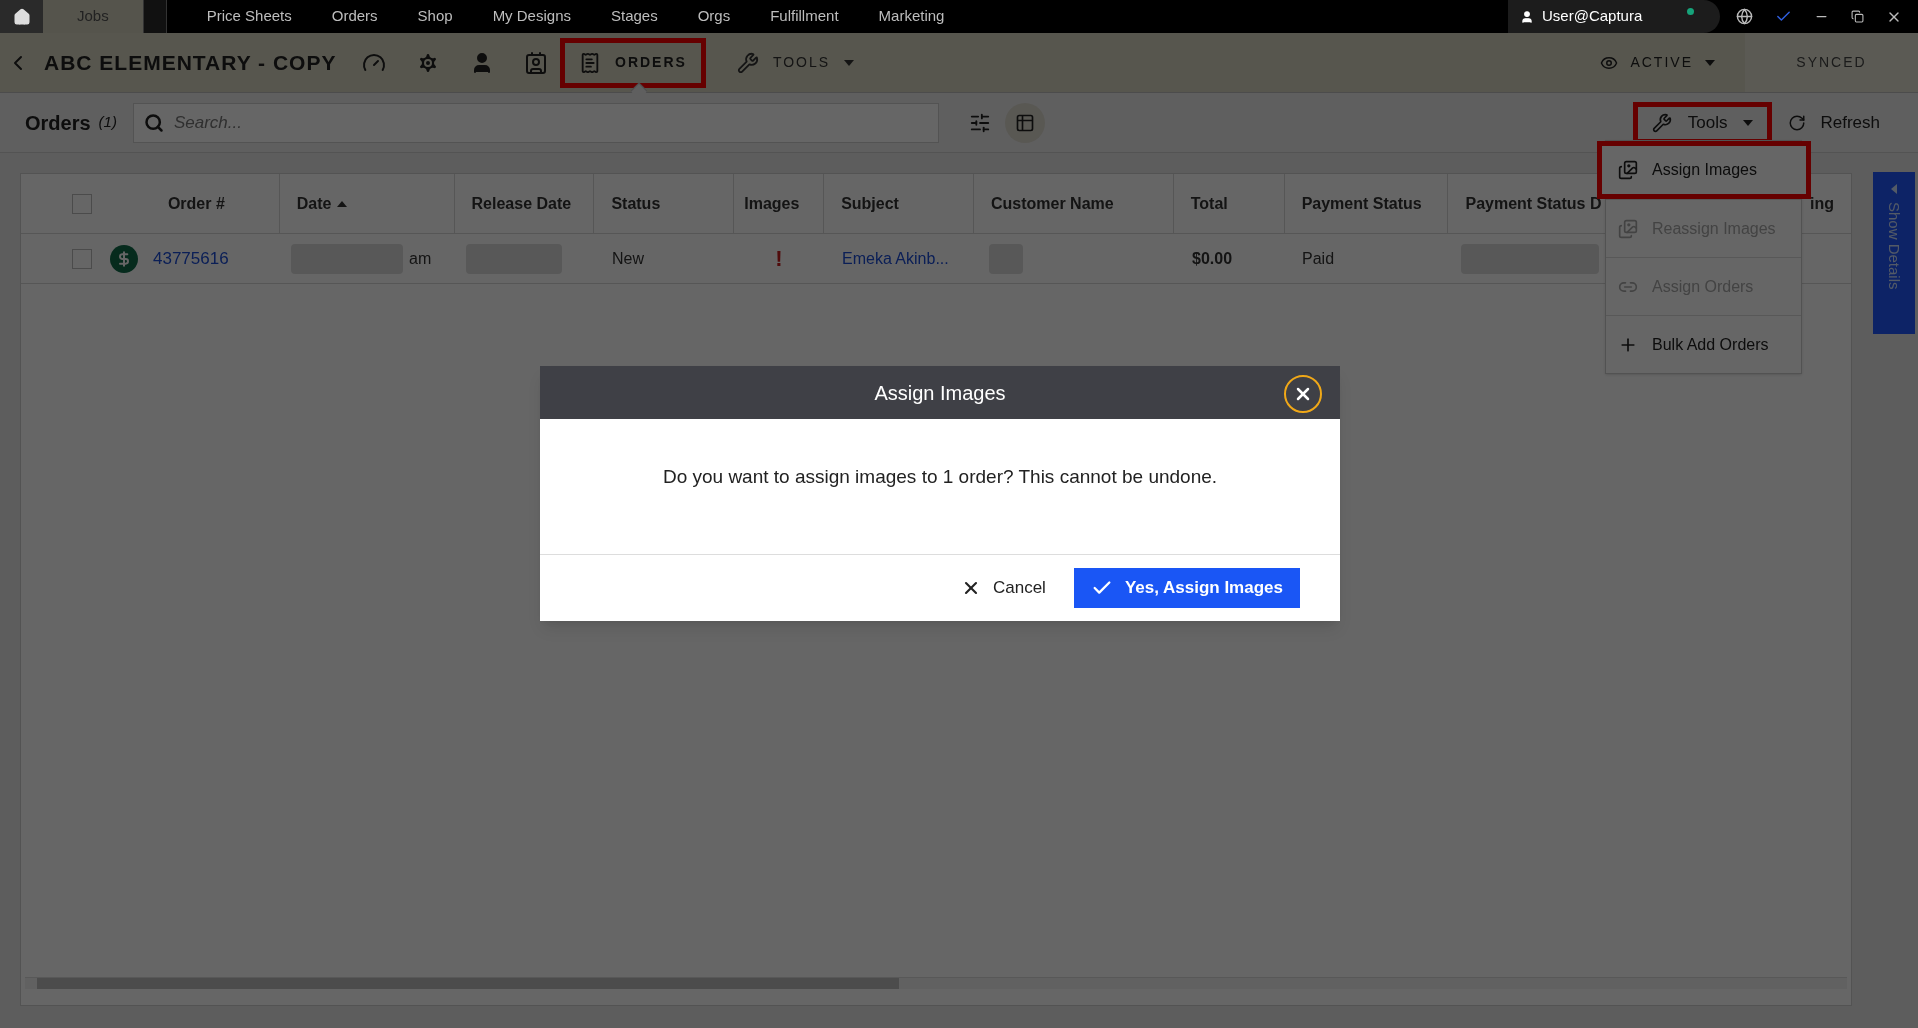 This screenshot has width=1918, height=1028. What do you see at coordinates (898, 203) in the screenshot?
I see `column-header: Subject` at bounding box center [898, 203].